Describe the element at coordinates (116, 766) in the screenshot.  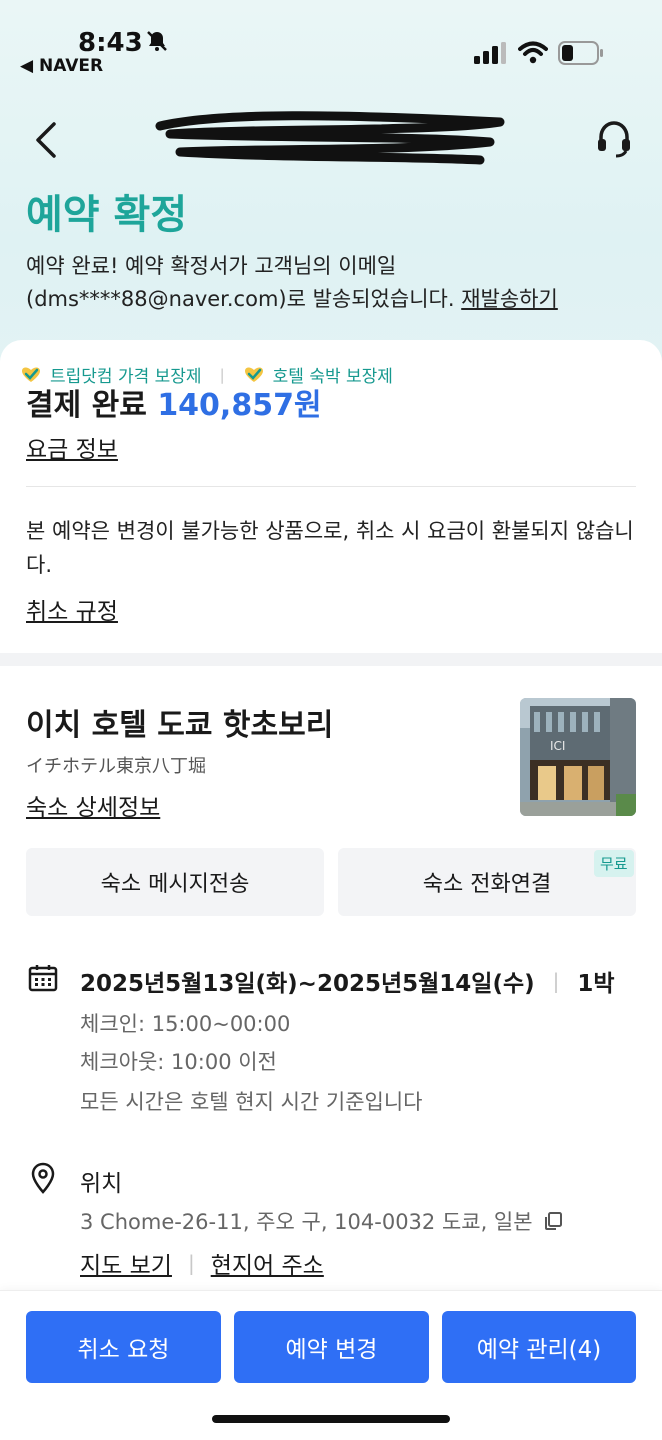
I see `hotel-local-name: イチホテル東京八丁堀` at that location.